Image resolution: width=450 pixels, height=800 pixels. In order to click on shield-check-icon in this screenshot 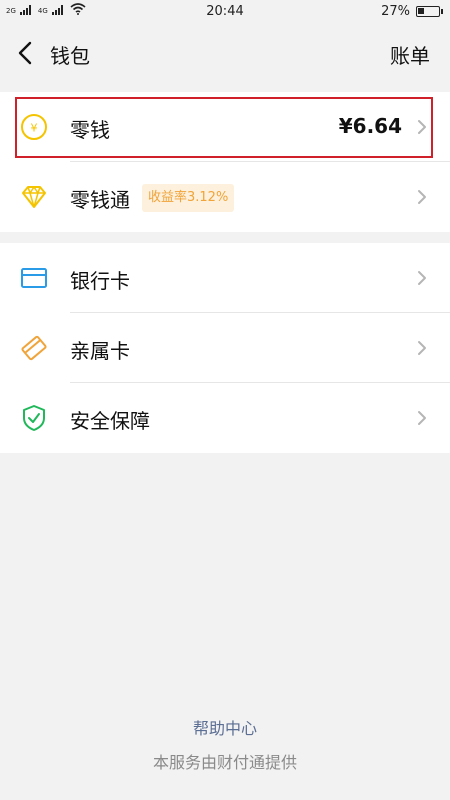, I will do `click(34, 418)`.